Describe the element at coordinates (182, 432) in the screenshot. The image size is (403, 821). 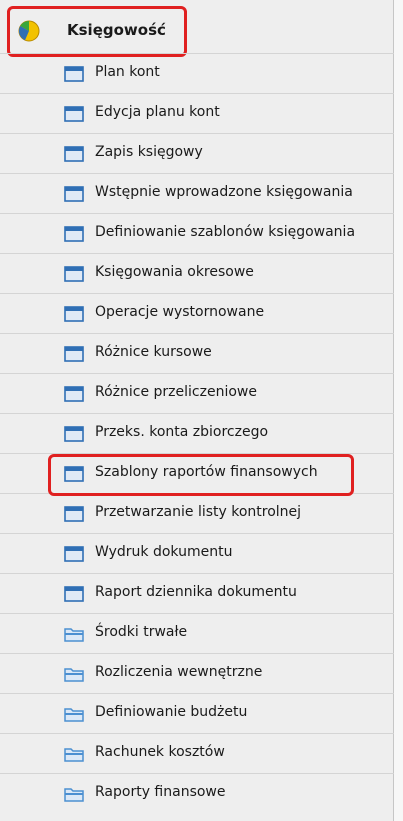
I see `menu-item-label: Przeks. konta zbiorczego` at that location.